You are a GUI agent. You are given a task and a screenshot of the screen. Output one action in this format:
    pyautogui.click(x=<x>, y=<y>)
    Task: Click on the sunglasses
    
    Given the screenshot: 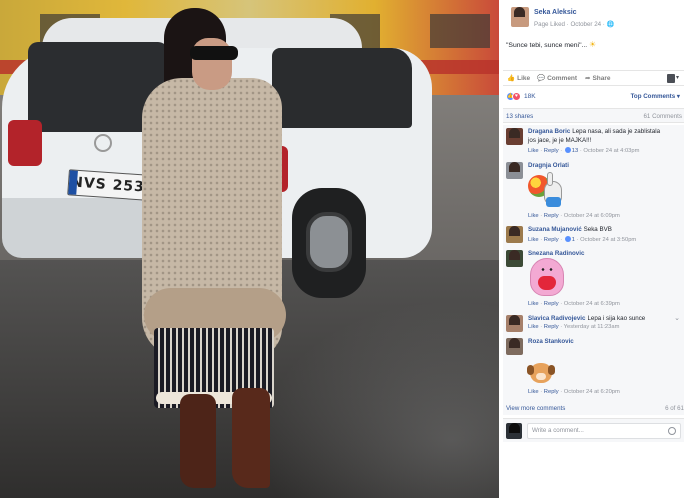 What is the action you would take?
    pyautogui.click(x=214, y=53)
    